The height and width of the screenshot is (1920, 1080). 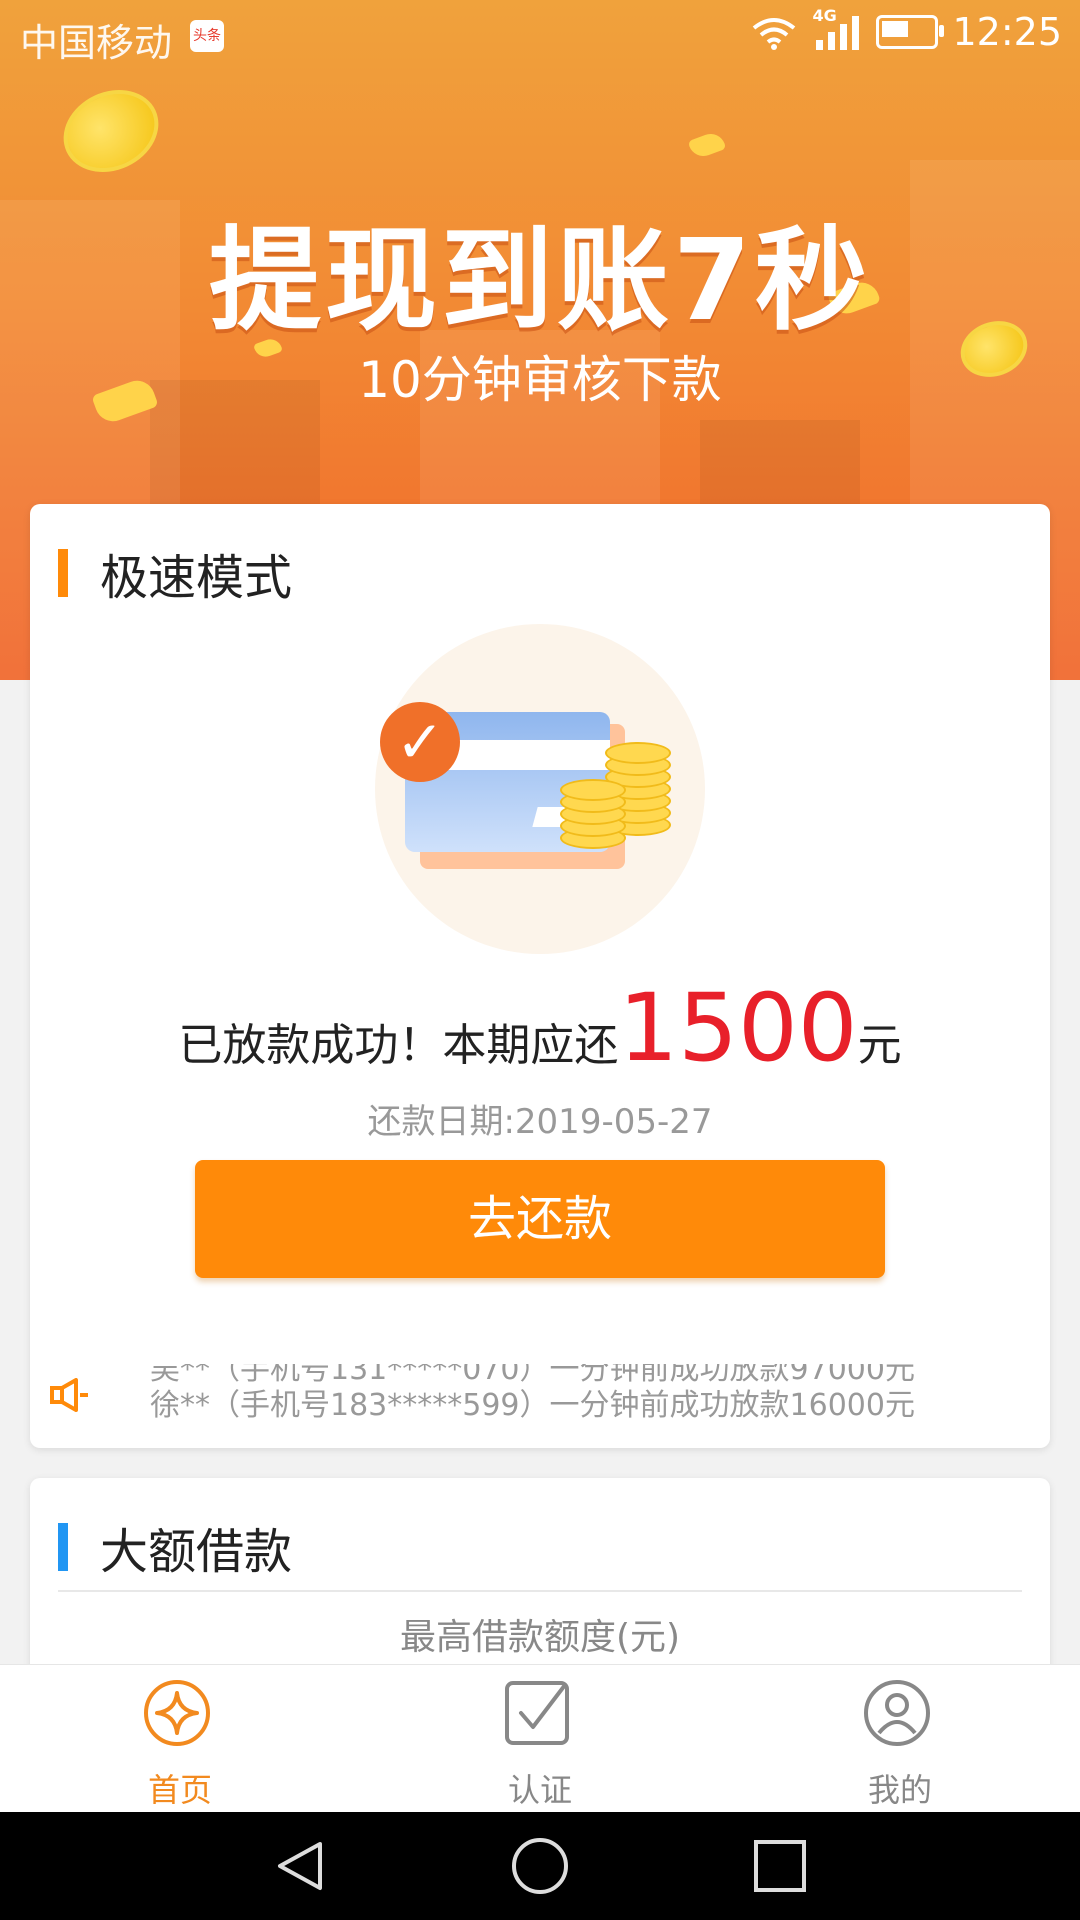 What do you see at coordinates (595, 809) in the screenshot?
I see `coin-stack-icon` at bounding box center [595, 809].